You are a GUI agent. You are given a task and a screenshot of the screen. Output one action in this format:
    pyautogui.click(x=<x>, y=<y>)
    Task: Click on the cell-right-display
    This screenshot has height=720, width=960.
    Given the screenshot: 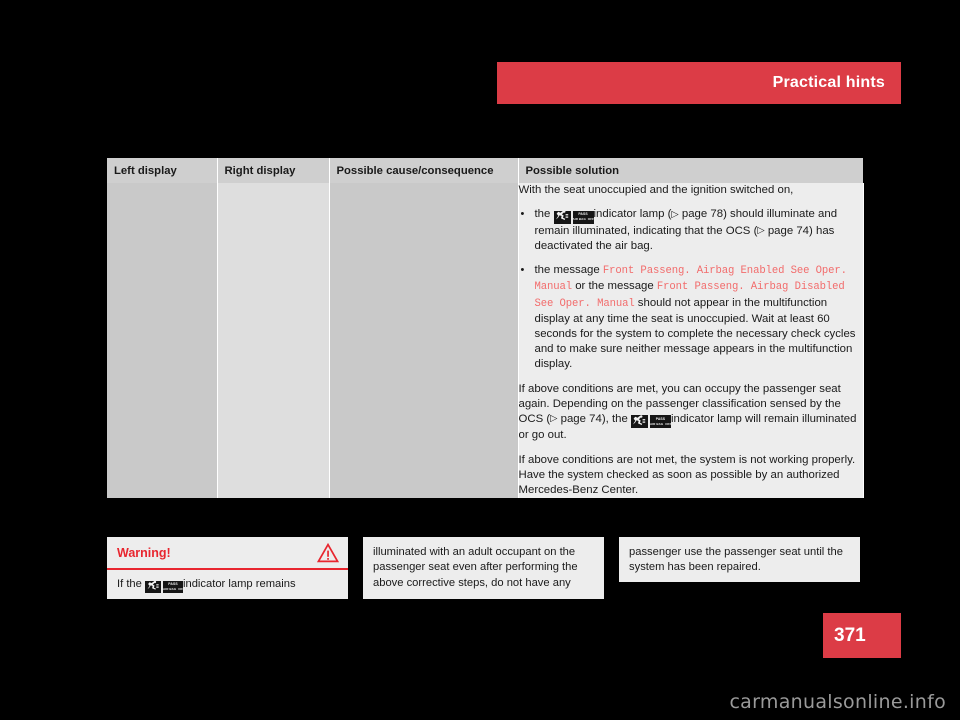 What is the action you would take?
    pyautogui.click(x=273, y=341)
    